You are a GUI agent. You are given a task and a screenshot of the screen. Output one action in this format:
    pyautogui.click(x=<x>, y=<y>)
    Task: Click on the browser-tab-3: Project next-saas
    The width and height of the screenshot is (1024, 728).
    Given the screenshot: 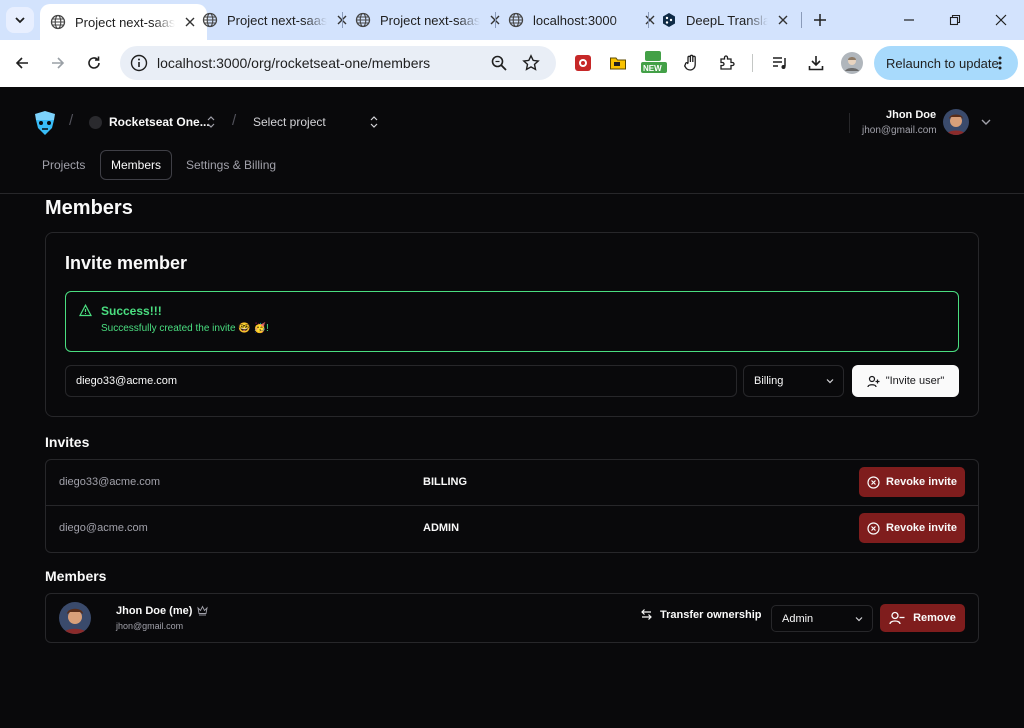 What is the action you would take?
    pyautogui.click(x=428, y=20)
    